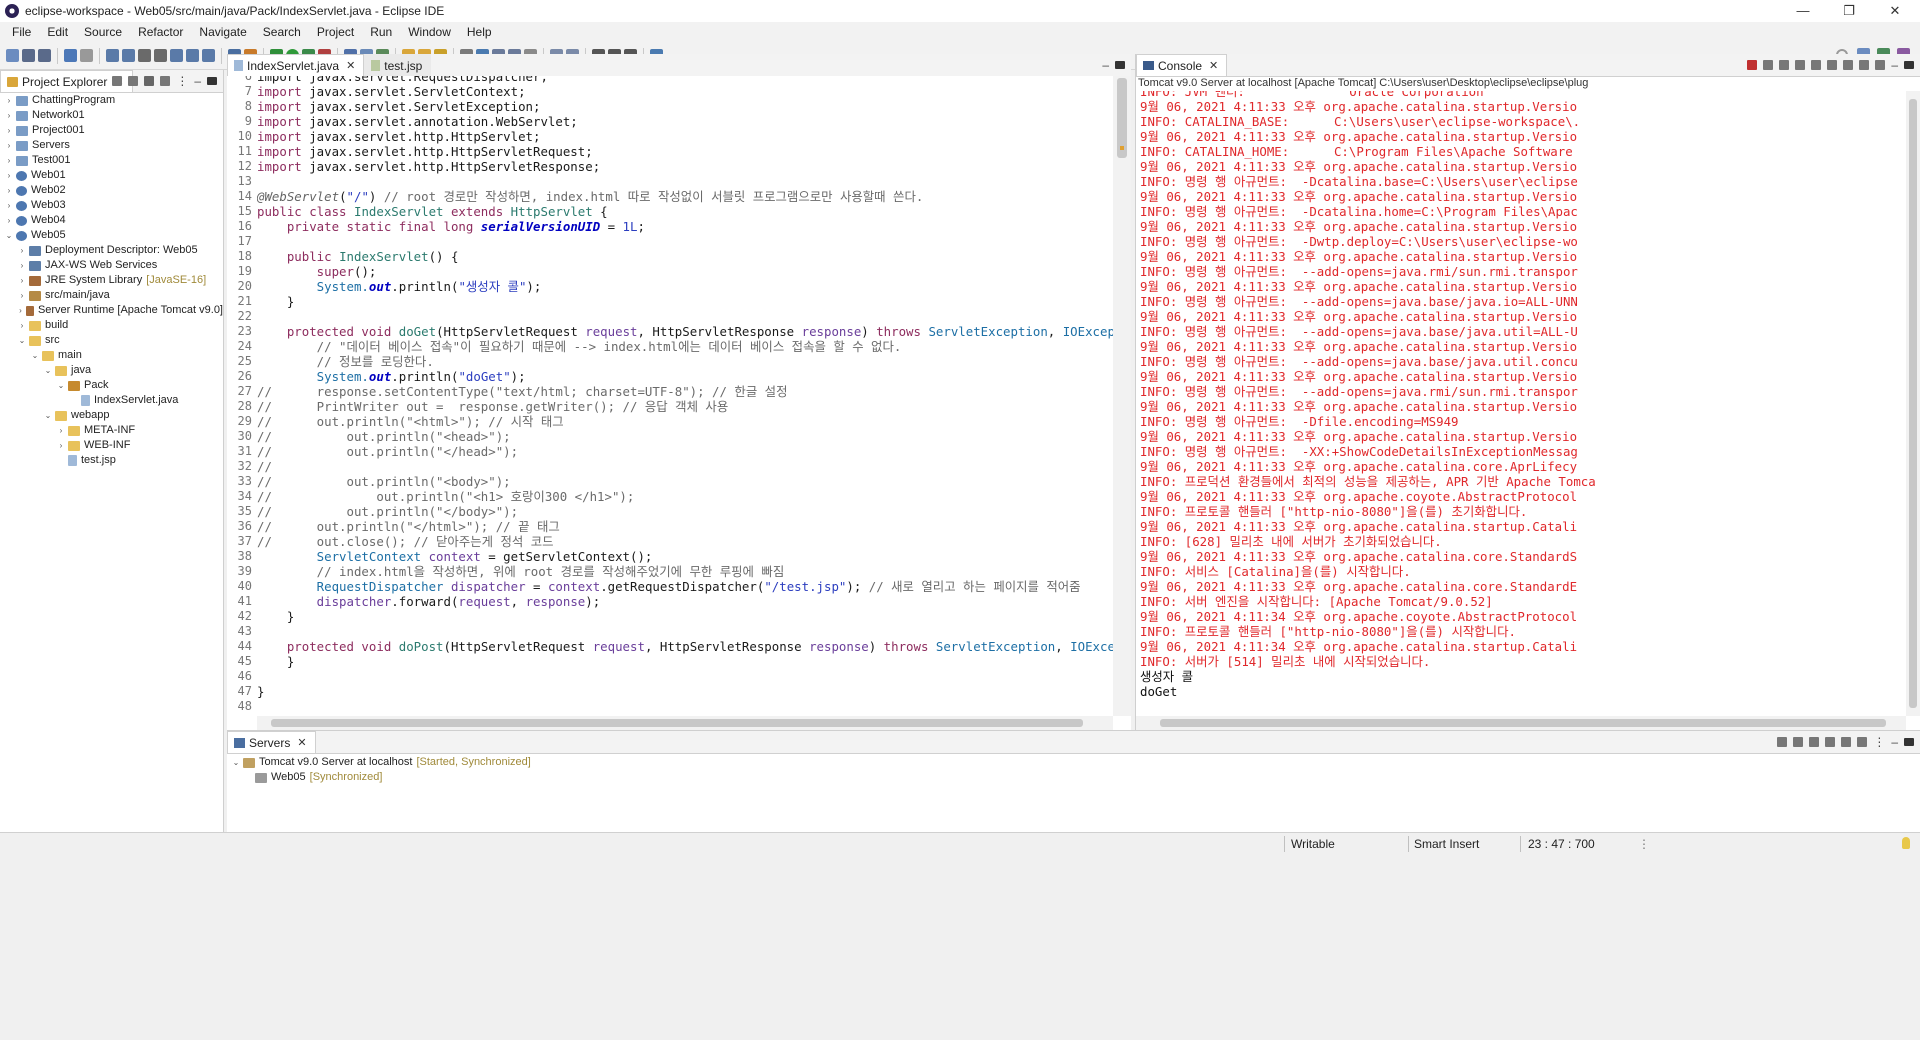 The height and width of the screenshot is (1040, 1920). What do you see at coordinates (133, 81) in the screenshot?
I see `link-with-editor-icon` at bounding box center [133, 81].